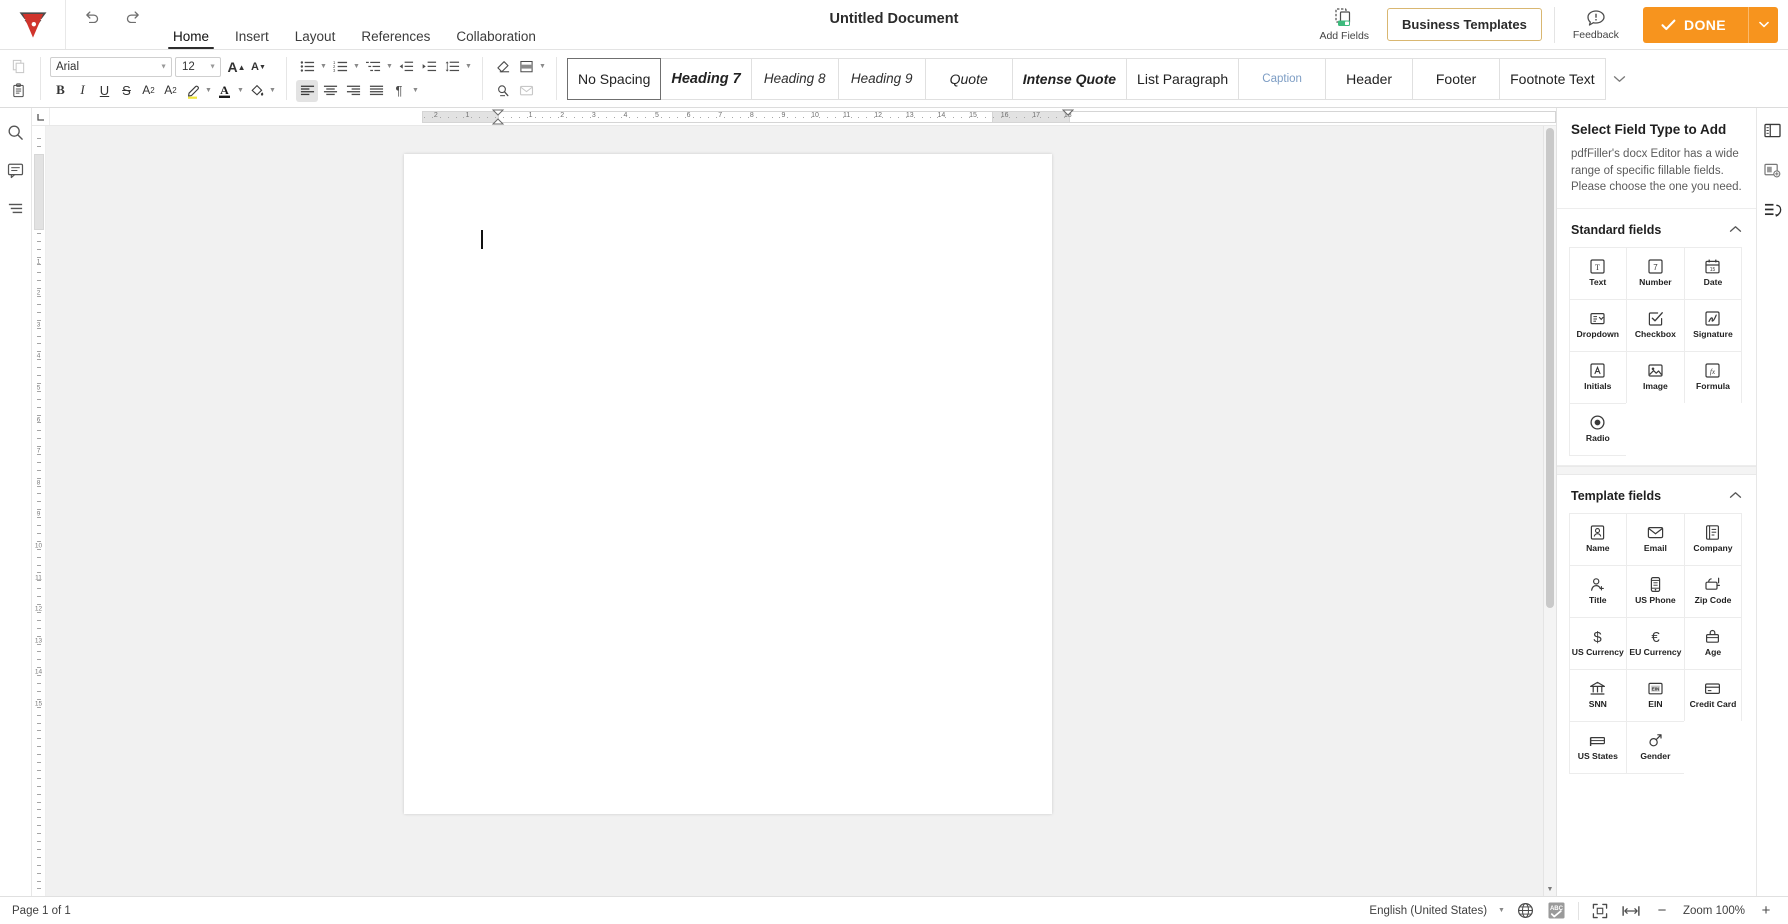 The width and height of the screenshot is (1788, 924). What do you see at coordinates (1763, 24) in the screenshot?
I see `done-dropdown-button` at bounding box center [1763, 24].